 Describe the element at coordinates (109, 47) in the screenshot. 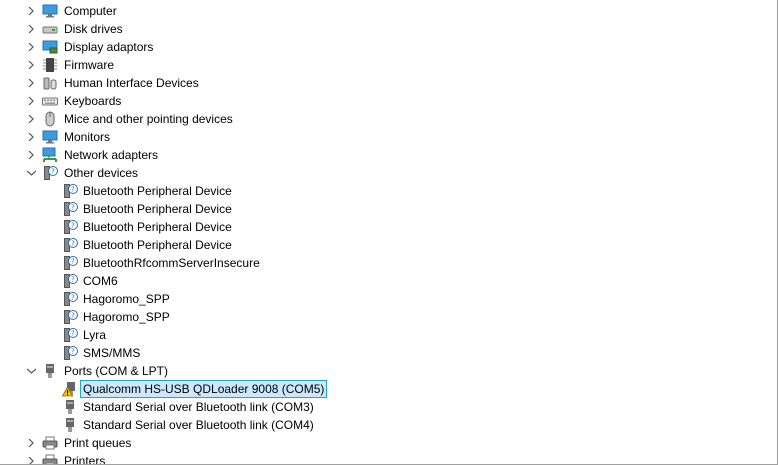

I see `tree-item-label: Display adaptors` at that location.